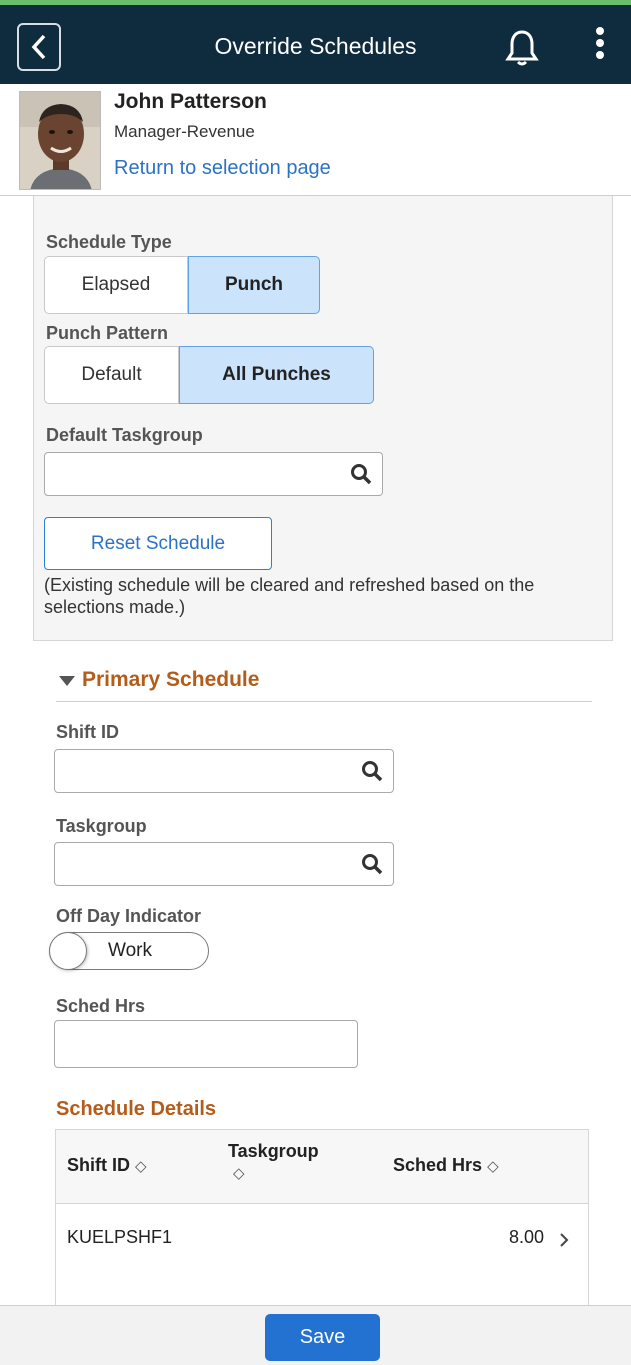 The height and width of the screenshot is (1365, 631). Describe the element at coordinates (158, 543) in the screenshot. I see `reset-schedule-button: Reset Schedule` at that location.